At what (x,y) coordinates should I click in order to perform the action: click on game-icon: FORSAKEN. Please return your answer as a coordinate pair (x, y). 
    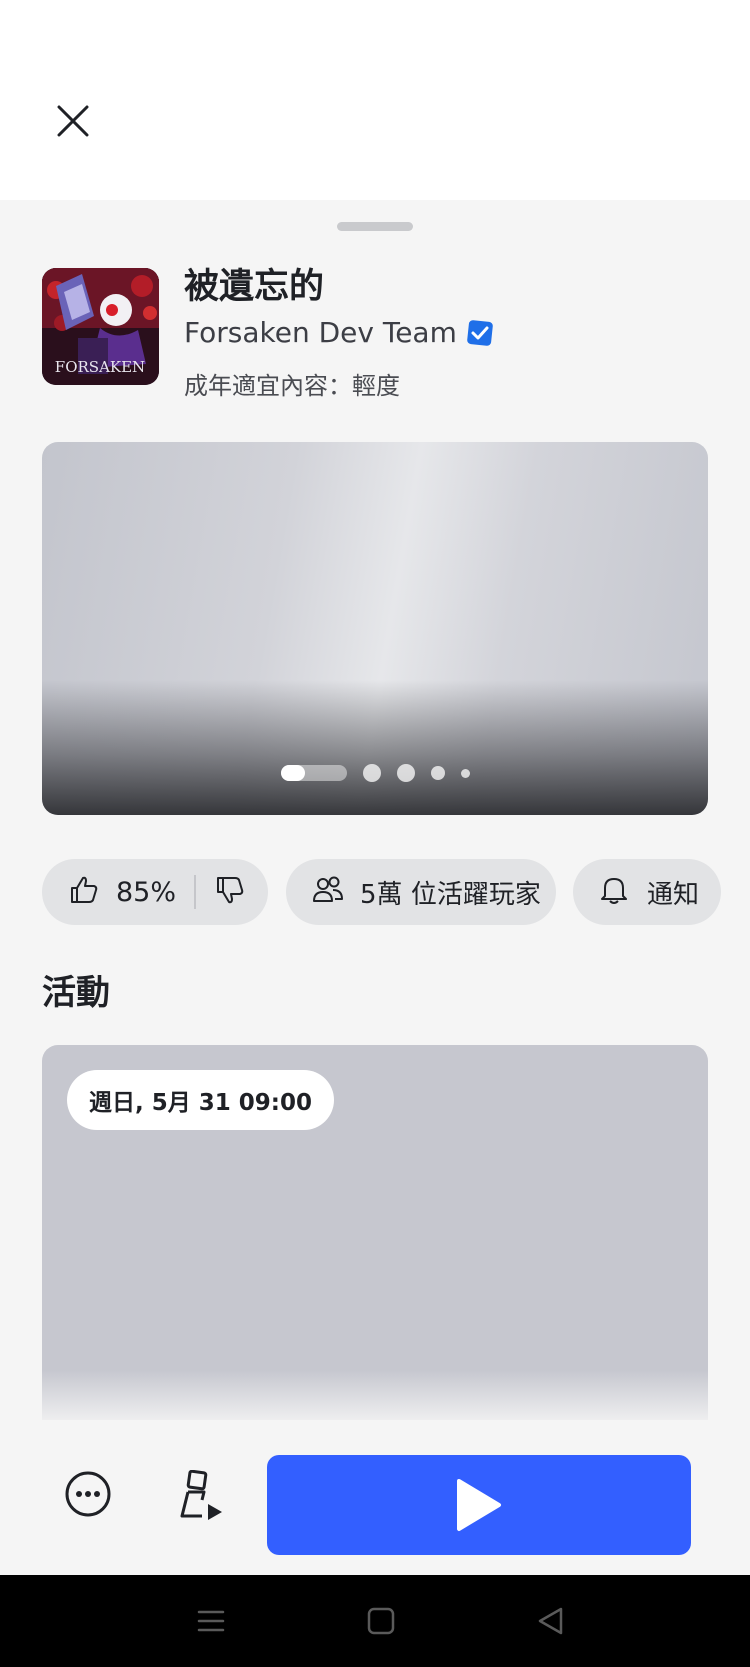
    Looking at the image, I should click on (100, 326).